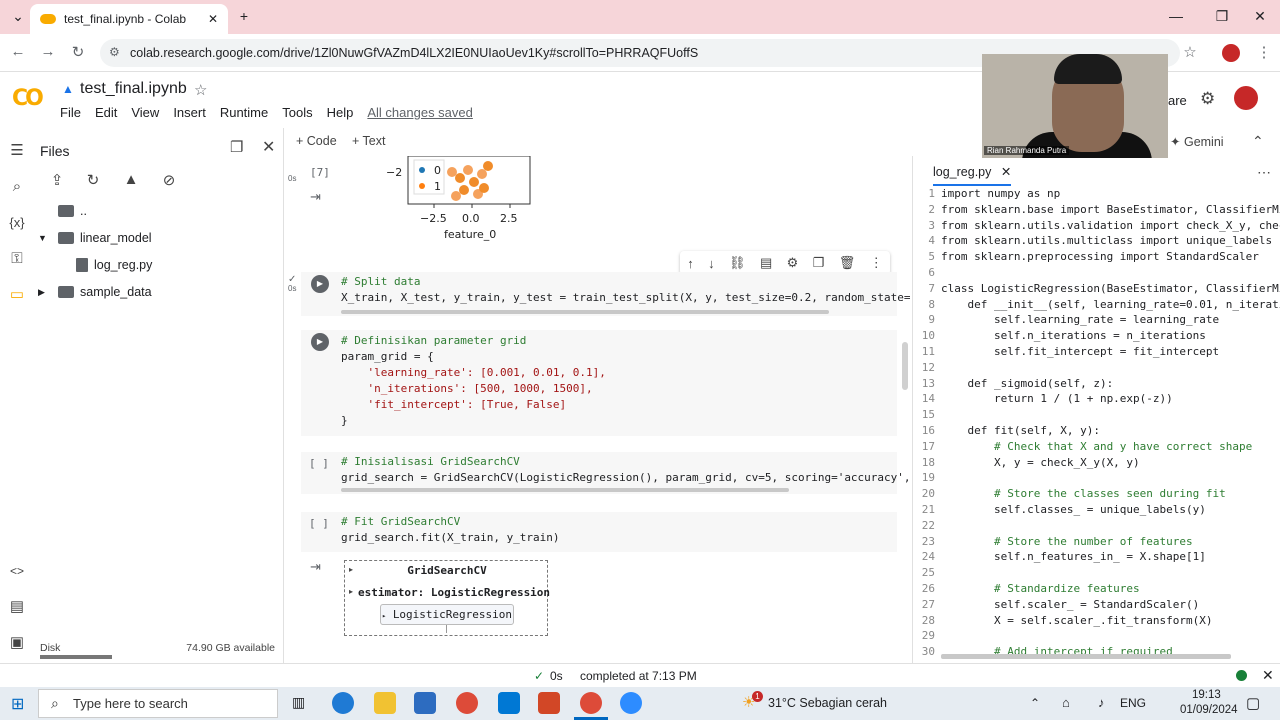 Image resolution: width=1280 pixels, height=720 pixels. I want to click on mount-drive-icon: ▲, so click(131, 179).